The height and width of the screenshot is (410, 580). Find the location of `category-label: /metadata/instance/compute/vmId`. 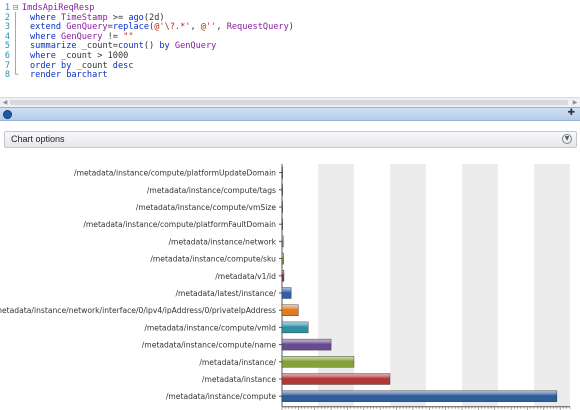

category-label: /metadata/instance/compute/vmId is located at coordinates (210, 327).